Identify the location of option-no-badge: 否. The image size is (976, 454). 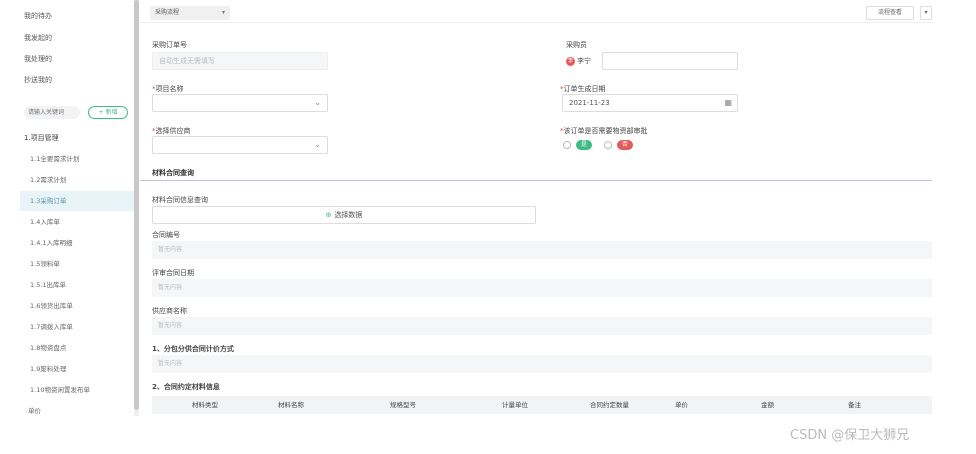
(625, 145).